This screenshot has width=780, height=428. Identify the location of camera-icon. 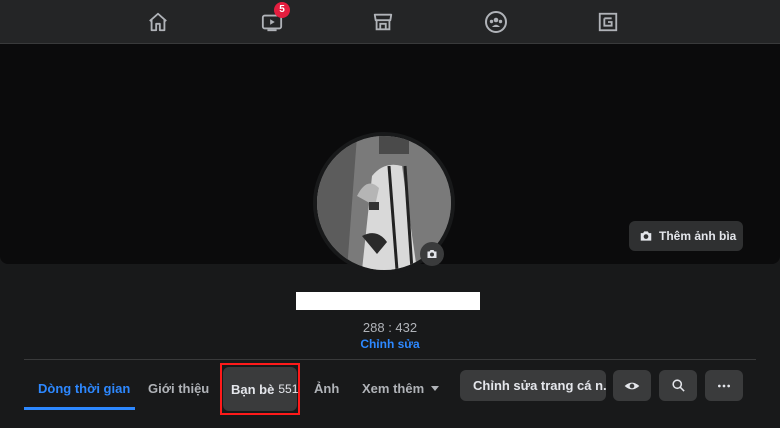
(646, 236).